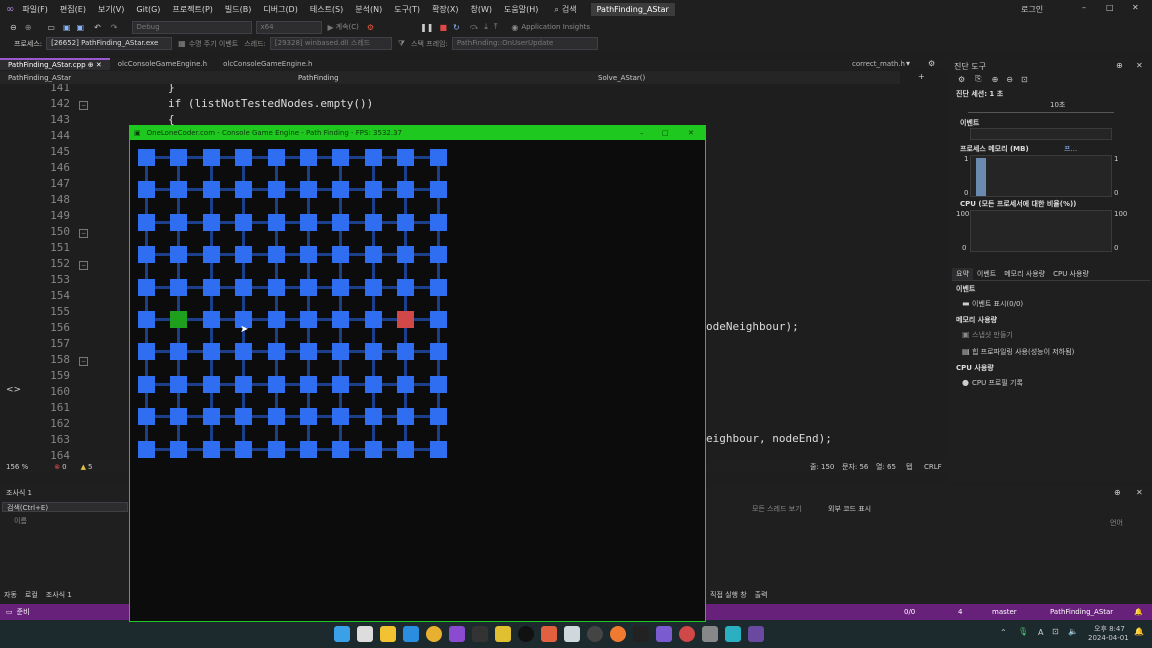 This screenshot has width=1152, height=648. Describe the element at coordinates (59, 595) in the screenshot. I see `tab-watch1: 조사식 1` at that location.